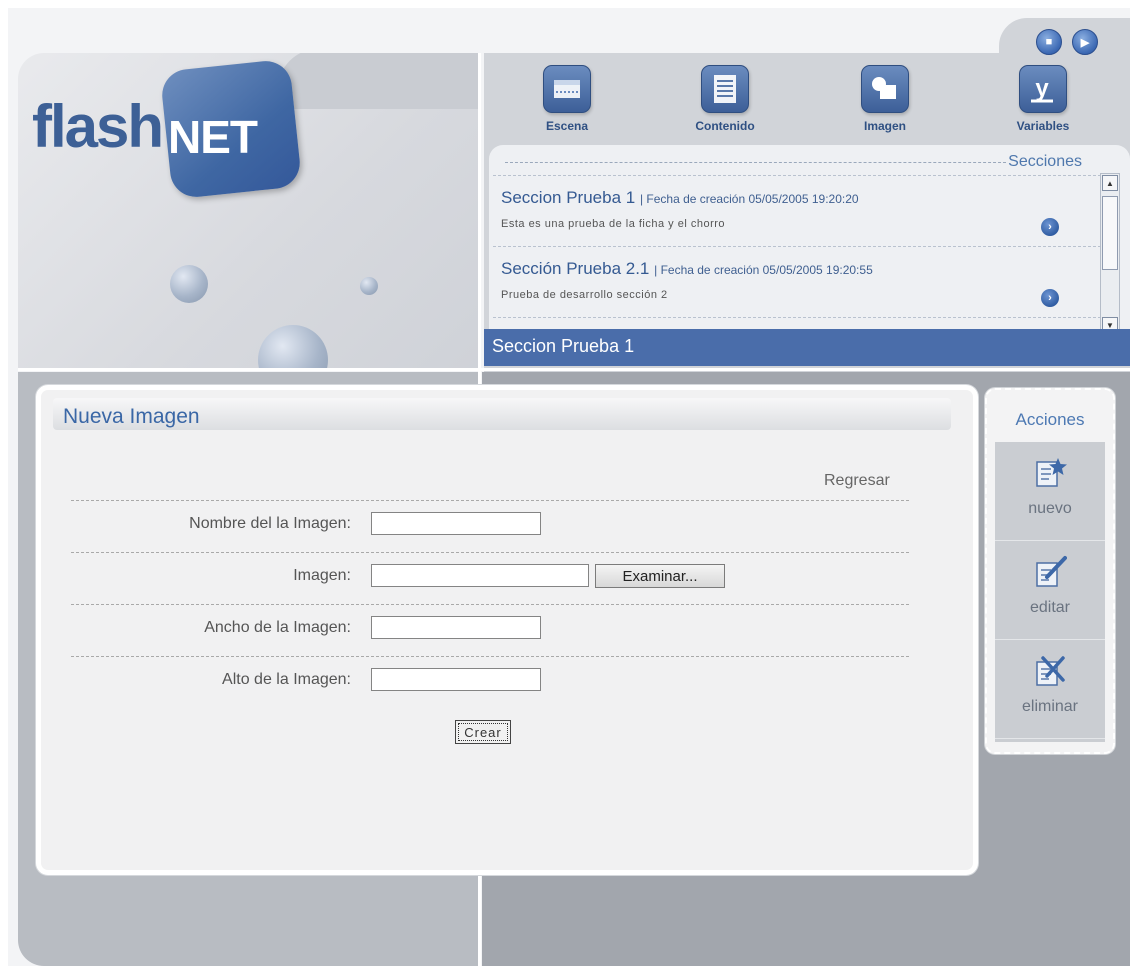  What do you see at coordinates (1110, 233) in the screenshot?
I see `scroll-thumb` at bounding box center [1110, 233].